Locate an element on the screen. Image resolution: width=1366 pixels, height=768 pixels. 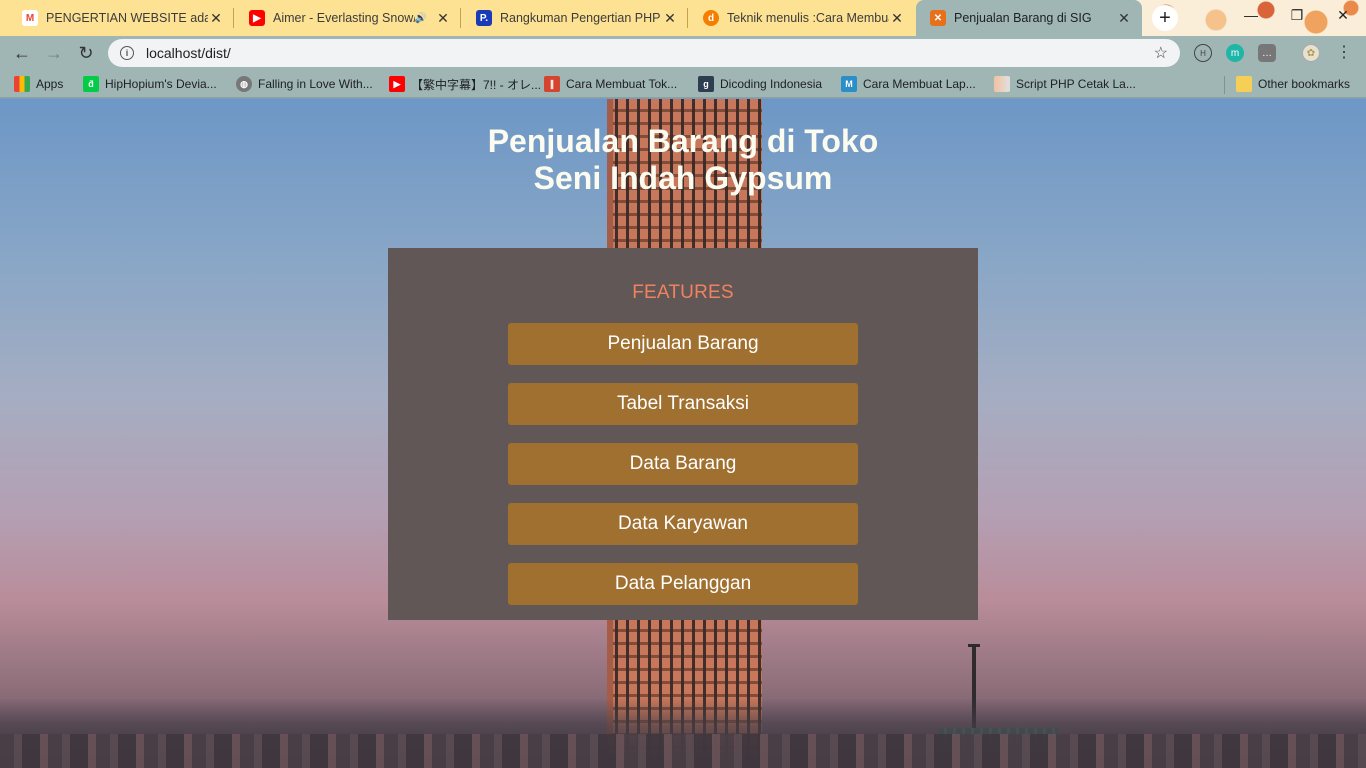
new-tab-button: + is located at coordinates (1165, 18).